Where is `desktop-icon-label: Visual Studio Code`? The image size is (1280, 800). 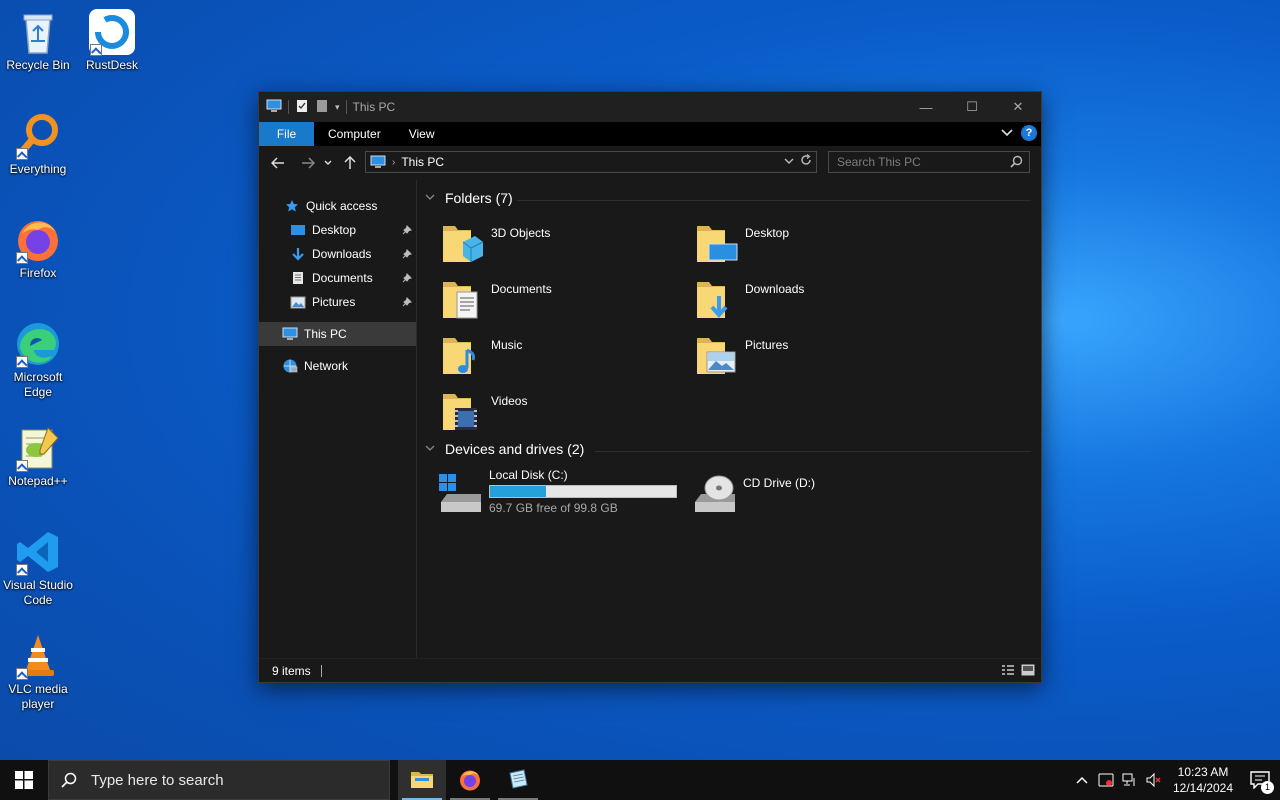 desktop-icon-label: Visual Studio Code is located at coordinates (38, 592).